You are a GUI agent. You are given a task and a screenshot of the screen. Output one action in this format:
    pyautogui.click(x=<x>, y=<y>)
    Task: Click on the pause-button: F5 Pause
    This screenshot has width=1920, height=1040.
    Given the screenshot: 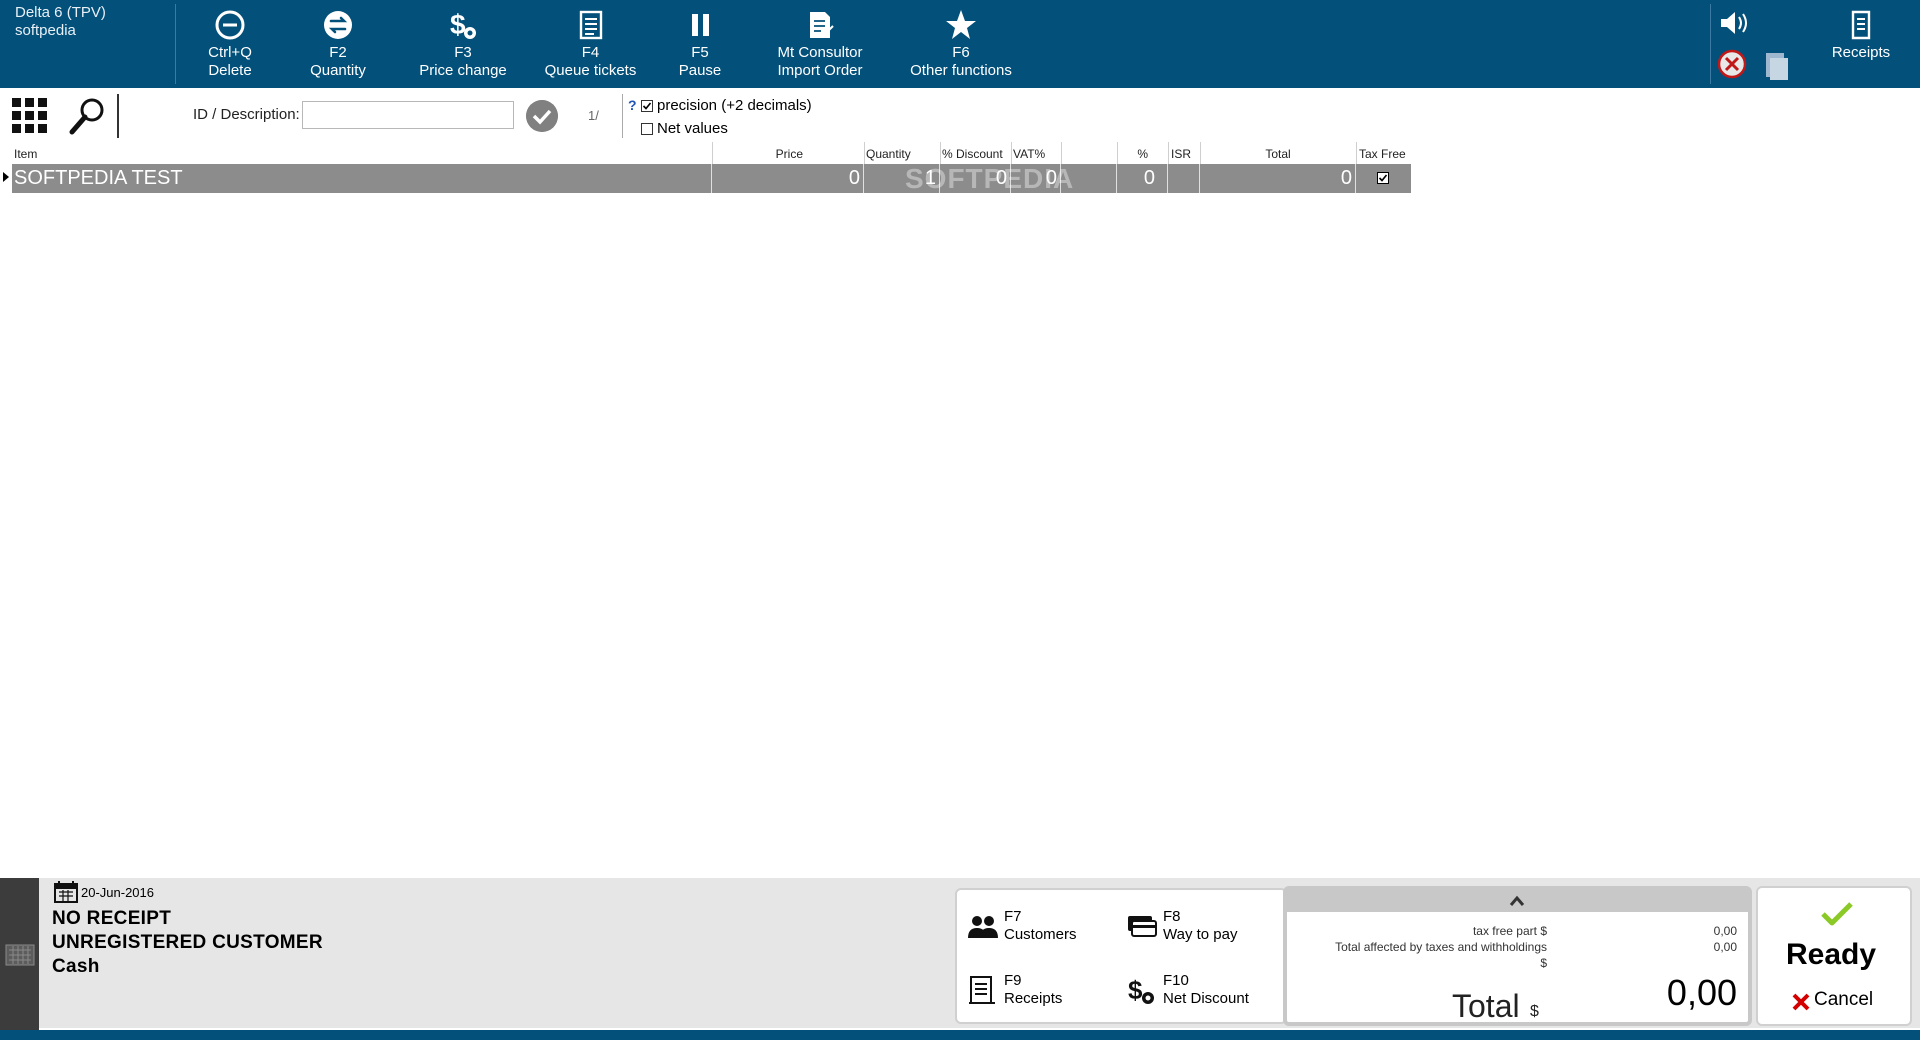 What is the action you would take?
    pyautogui.click(x=700, y=44)
    